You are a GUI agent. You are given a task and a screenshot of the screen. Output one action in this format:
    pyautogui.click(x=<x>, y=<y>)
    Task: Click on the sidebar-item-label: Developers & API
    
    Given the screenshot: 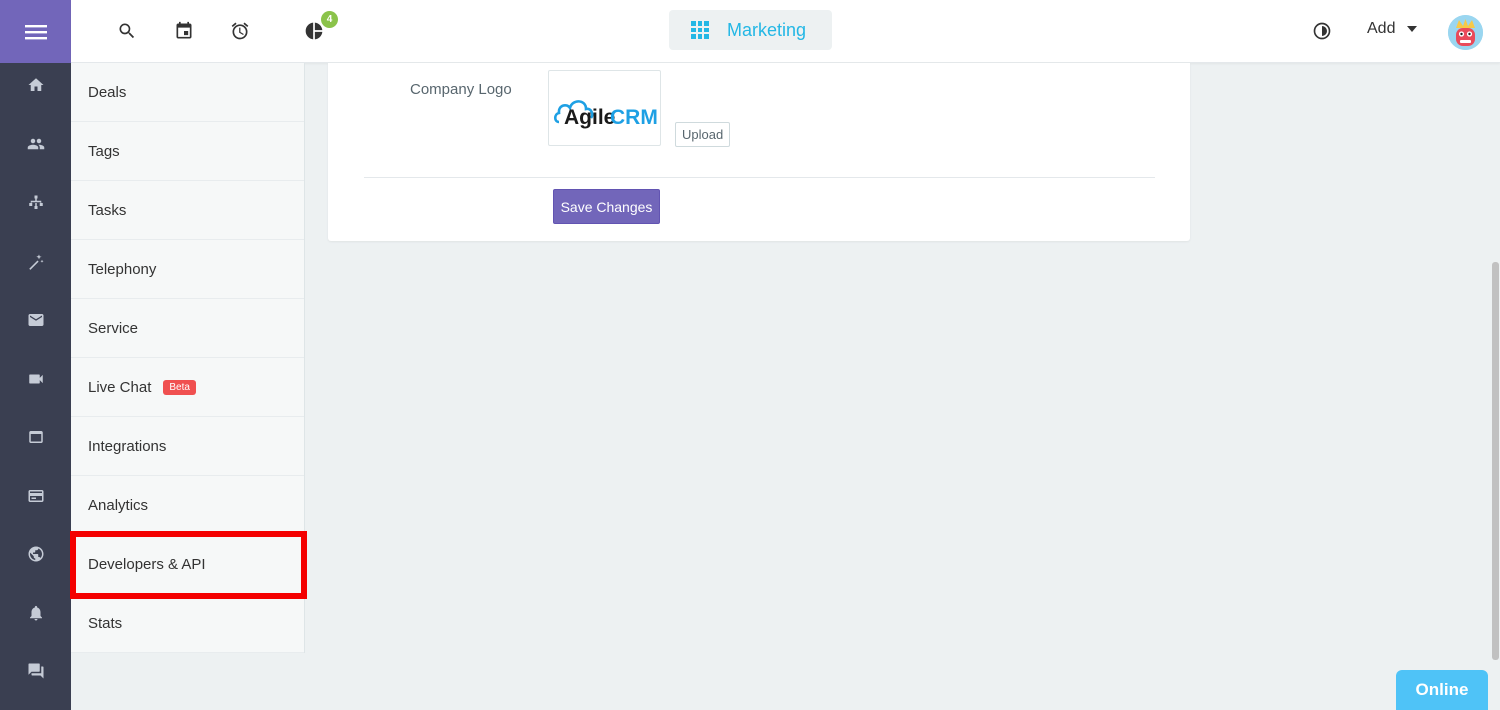 What is the action you would take?
    pyautogui.click(x=147, y=564)
    